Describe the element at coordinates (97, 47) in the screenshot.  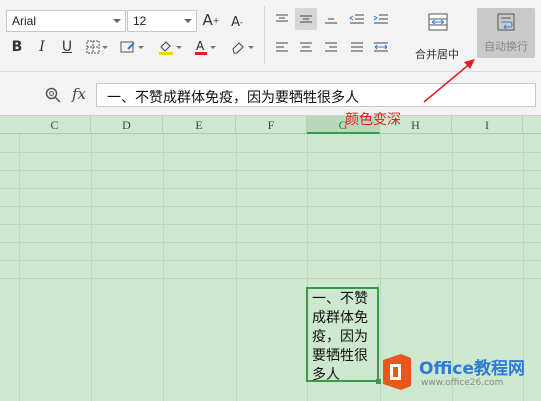
I see `border-icon` at that location.